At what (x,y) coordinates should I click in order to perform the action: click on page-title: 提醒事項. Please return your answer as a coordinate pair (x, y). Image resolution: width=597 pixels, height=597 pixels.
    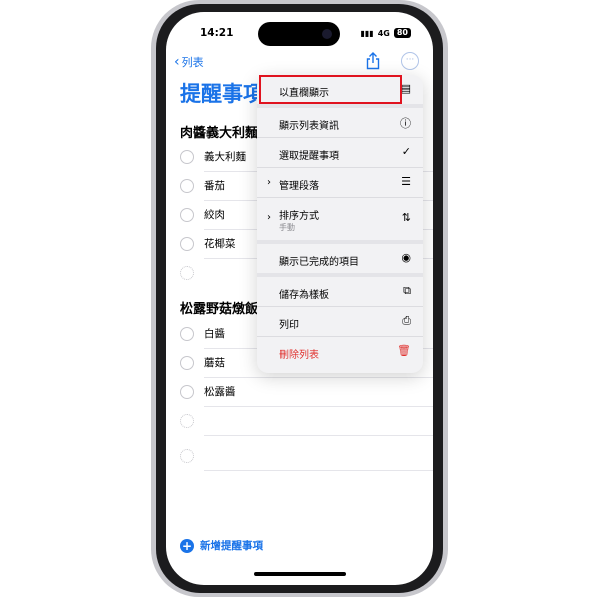
    Looking at the image, I should click on (222, 94).